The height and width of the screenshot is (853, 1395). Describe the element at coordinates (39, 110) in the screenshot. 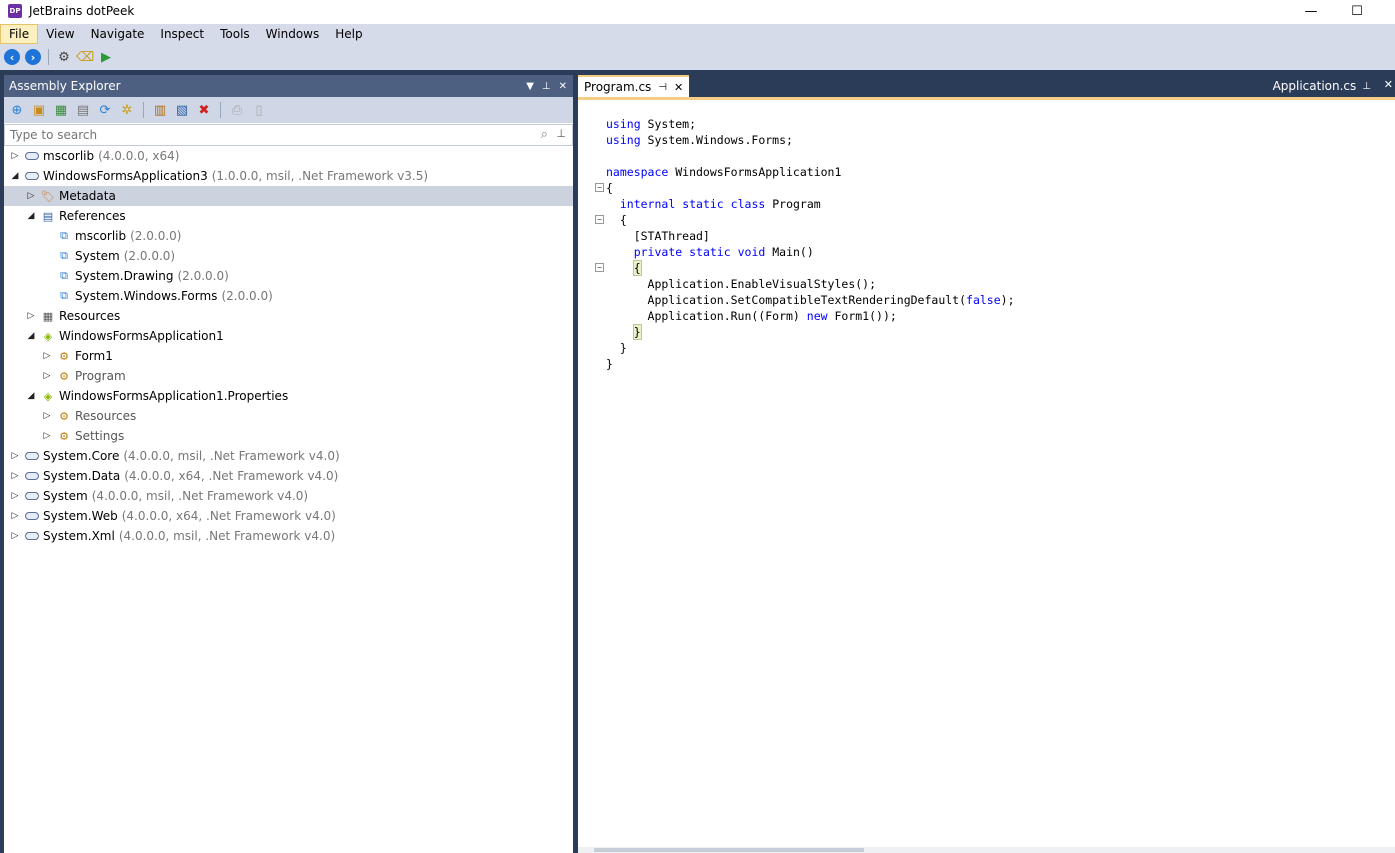

I see `open-folder-icon: ▣` at that location.